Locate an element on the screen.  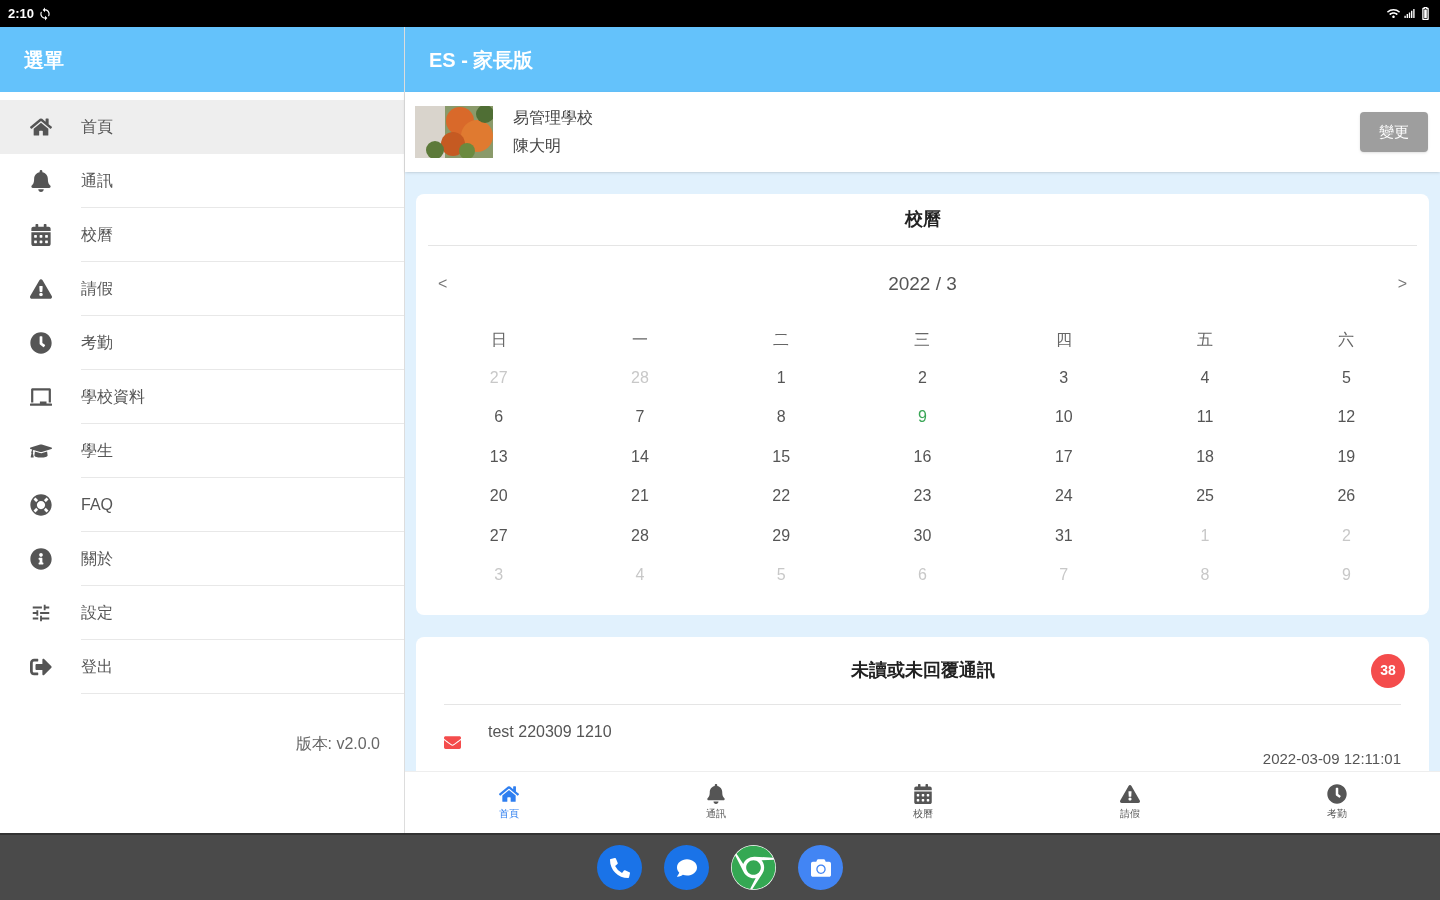
calendar-day: 31 is located at coordinates (1063, 535).